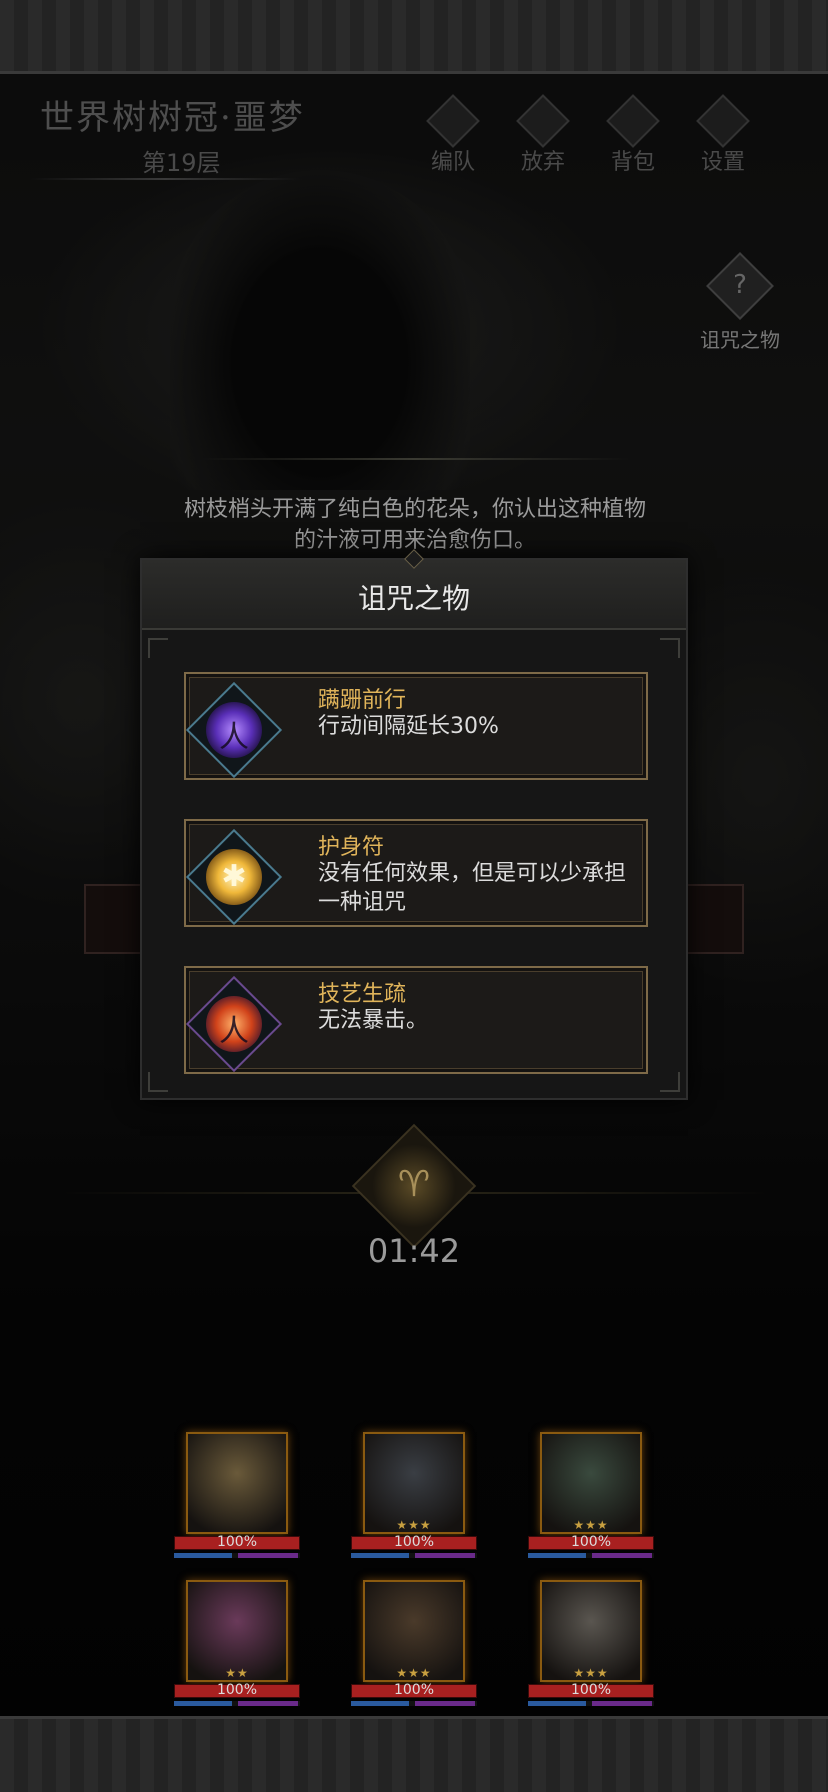  What do you see at coordinates (415, 525) in the screenshot?
I see `story-text: 树枝梢头开满了纯白色的花朵，你认出这种植物 的汁液可用来治愈伤口。` at bounding box center [415, 525].